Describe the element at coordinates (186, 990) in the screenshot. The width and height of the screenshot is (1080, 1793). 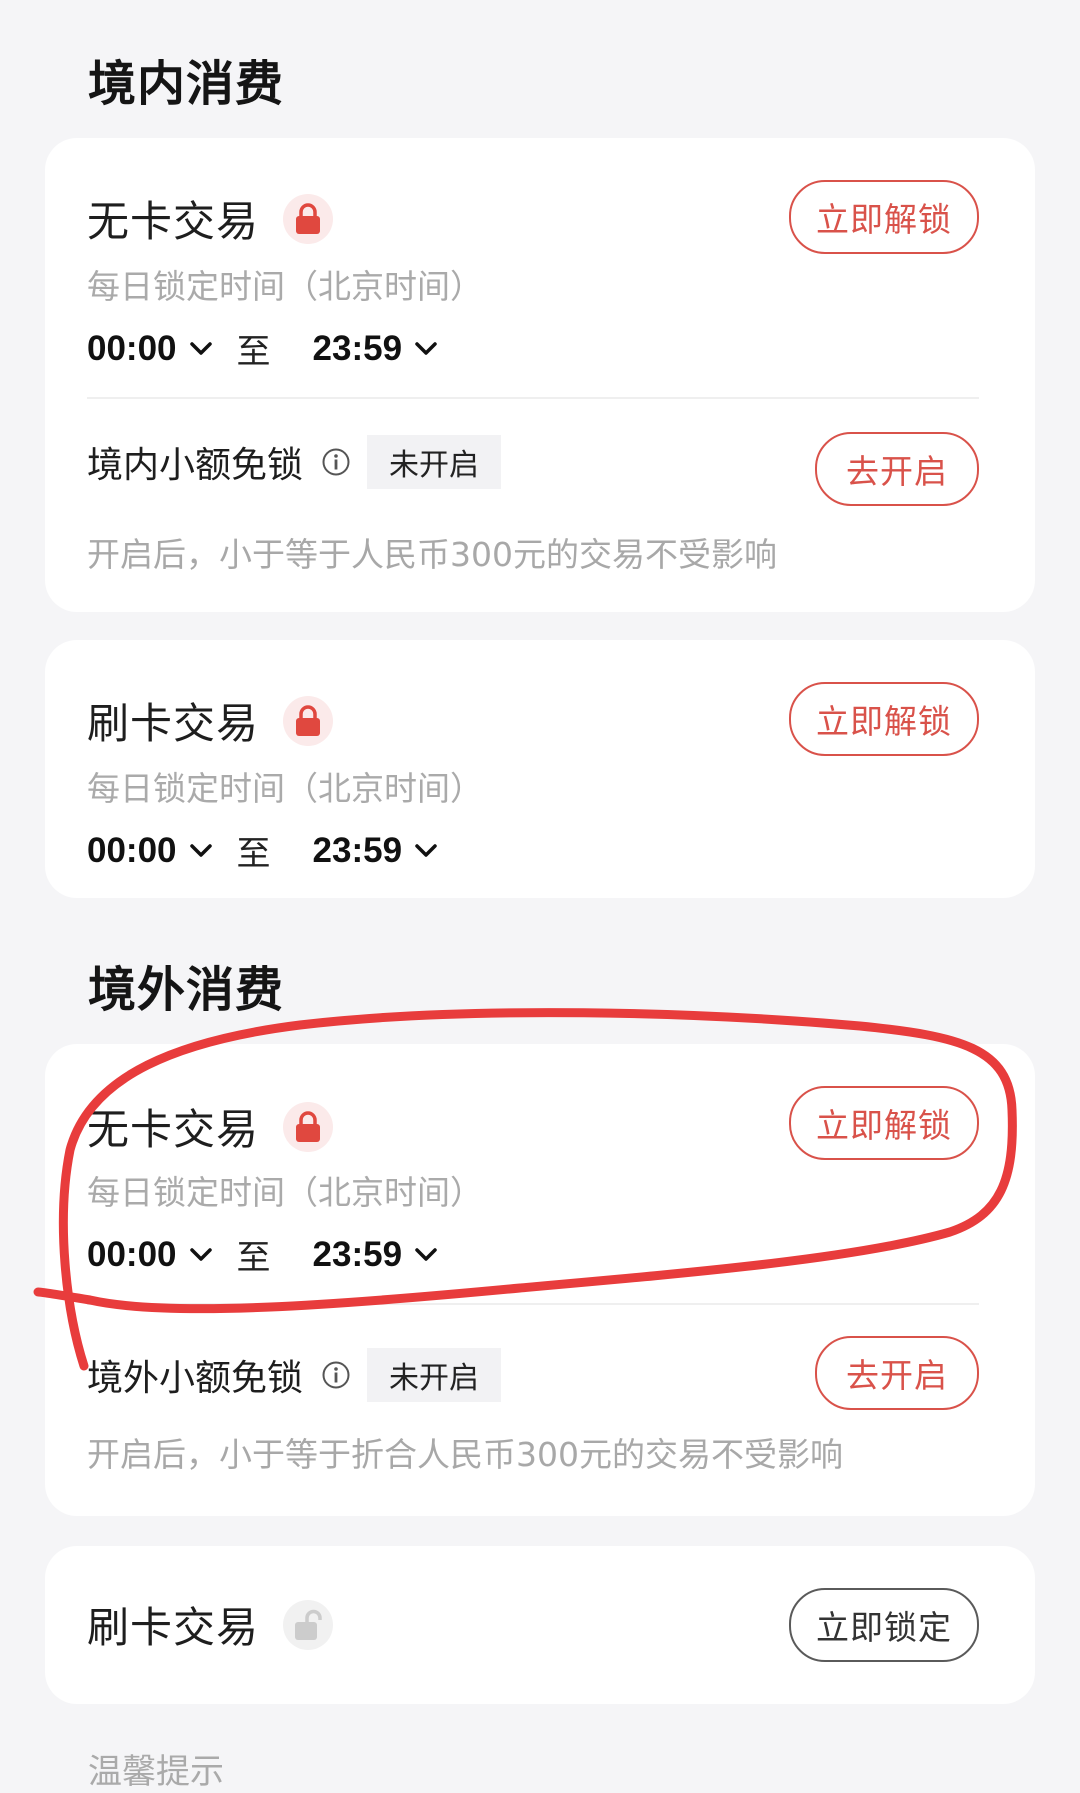
I see `section-title-overseas: 境外消费` at that location.